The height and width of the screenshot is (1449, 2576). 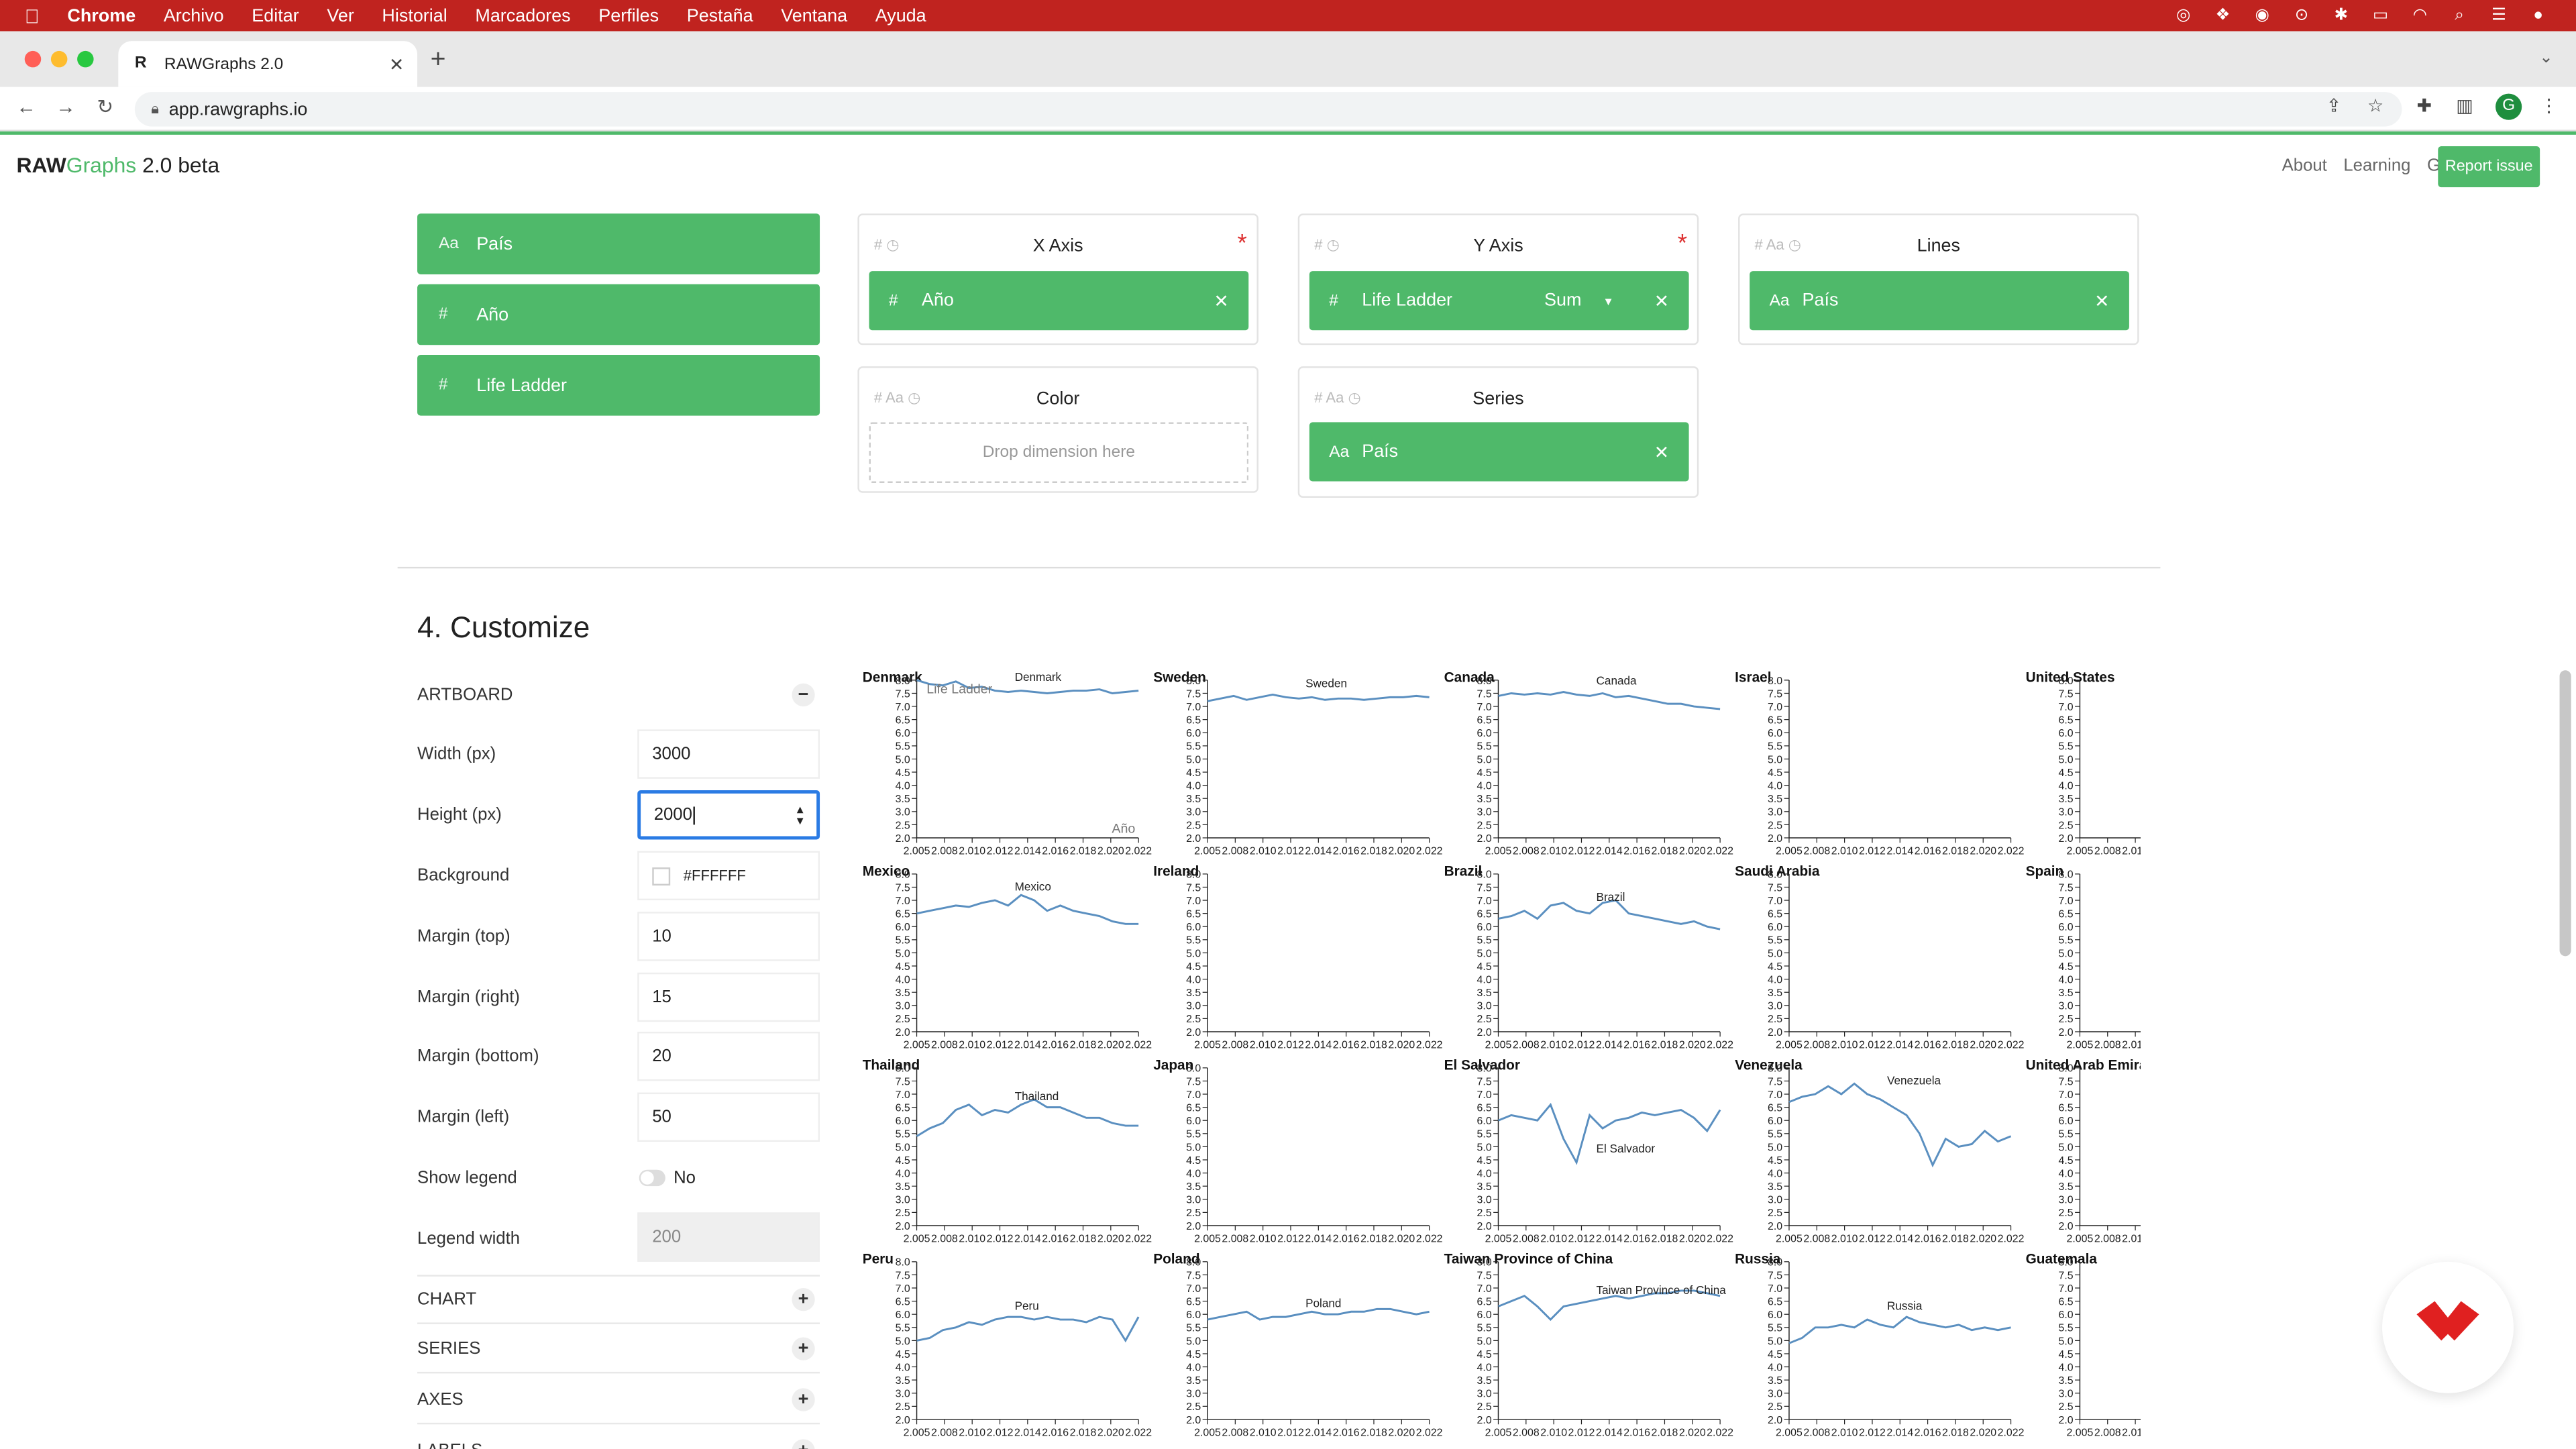 What do you see at coordinates (478, 1056) in the screenshot?
I see `margin-bottom-label: Margin (bottom)` at bounding box center [478, 1056].